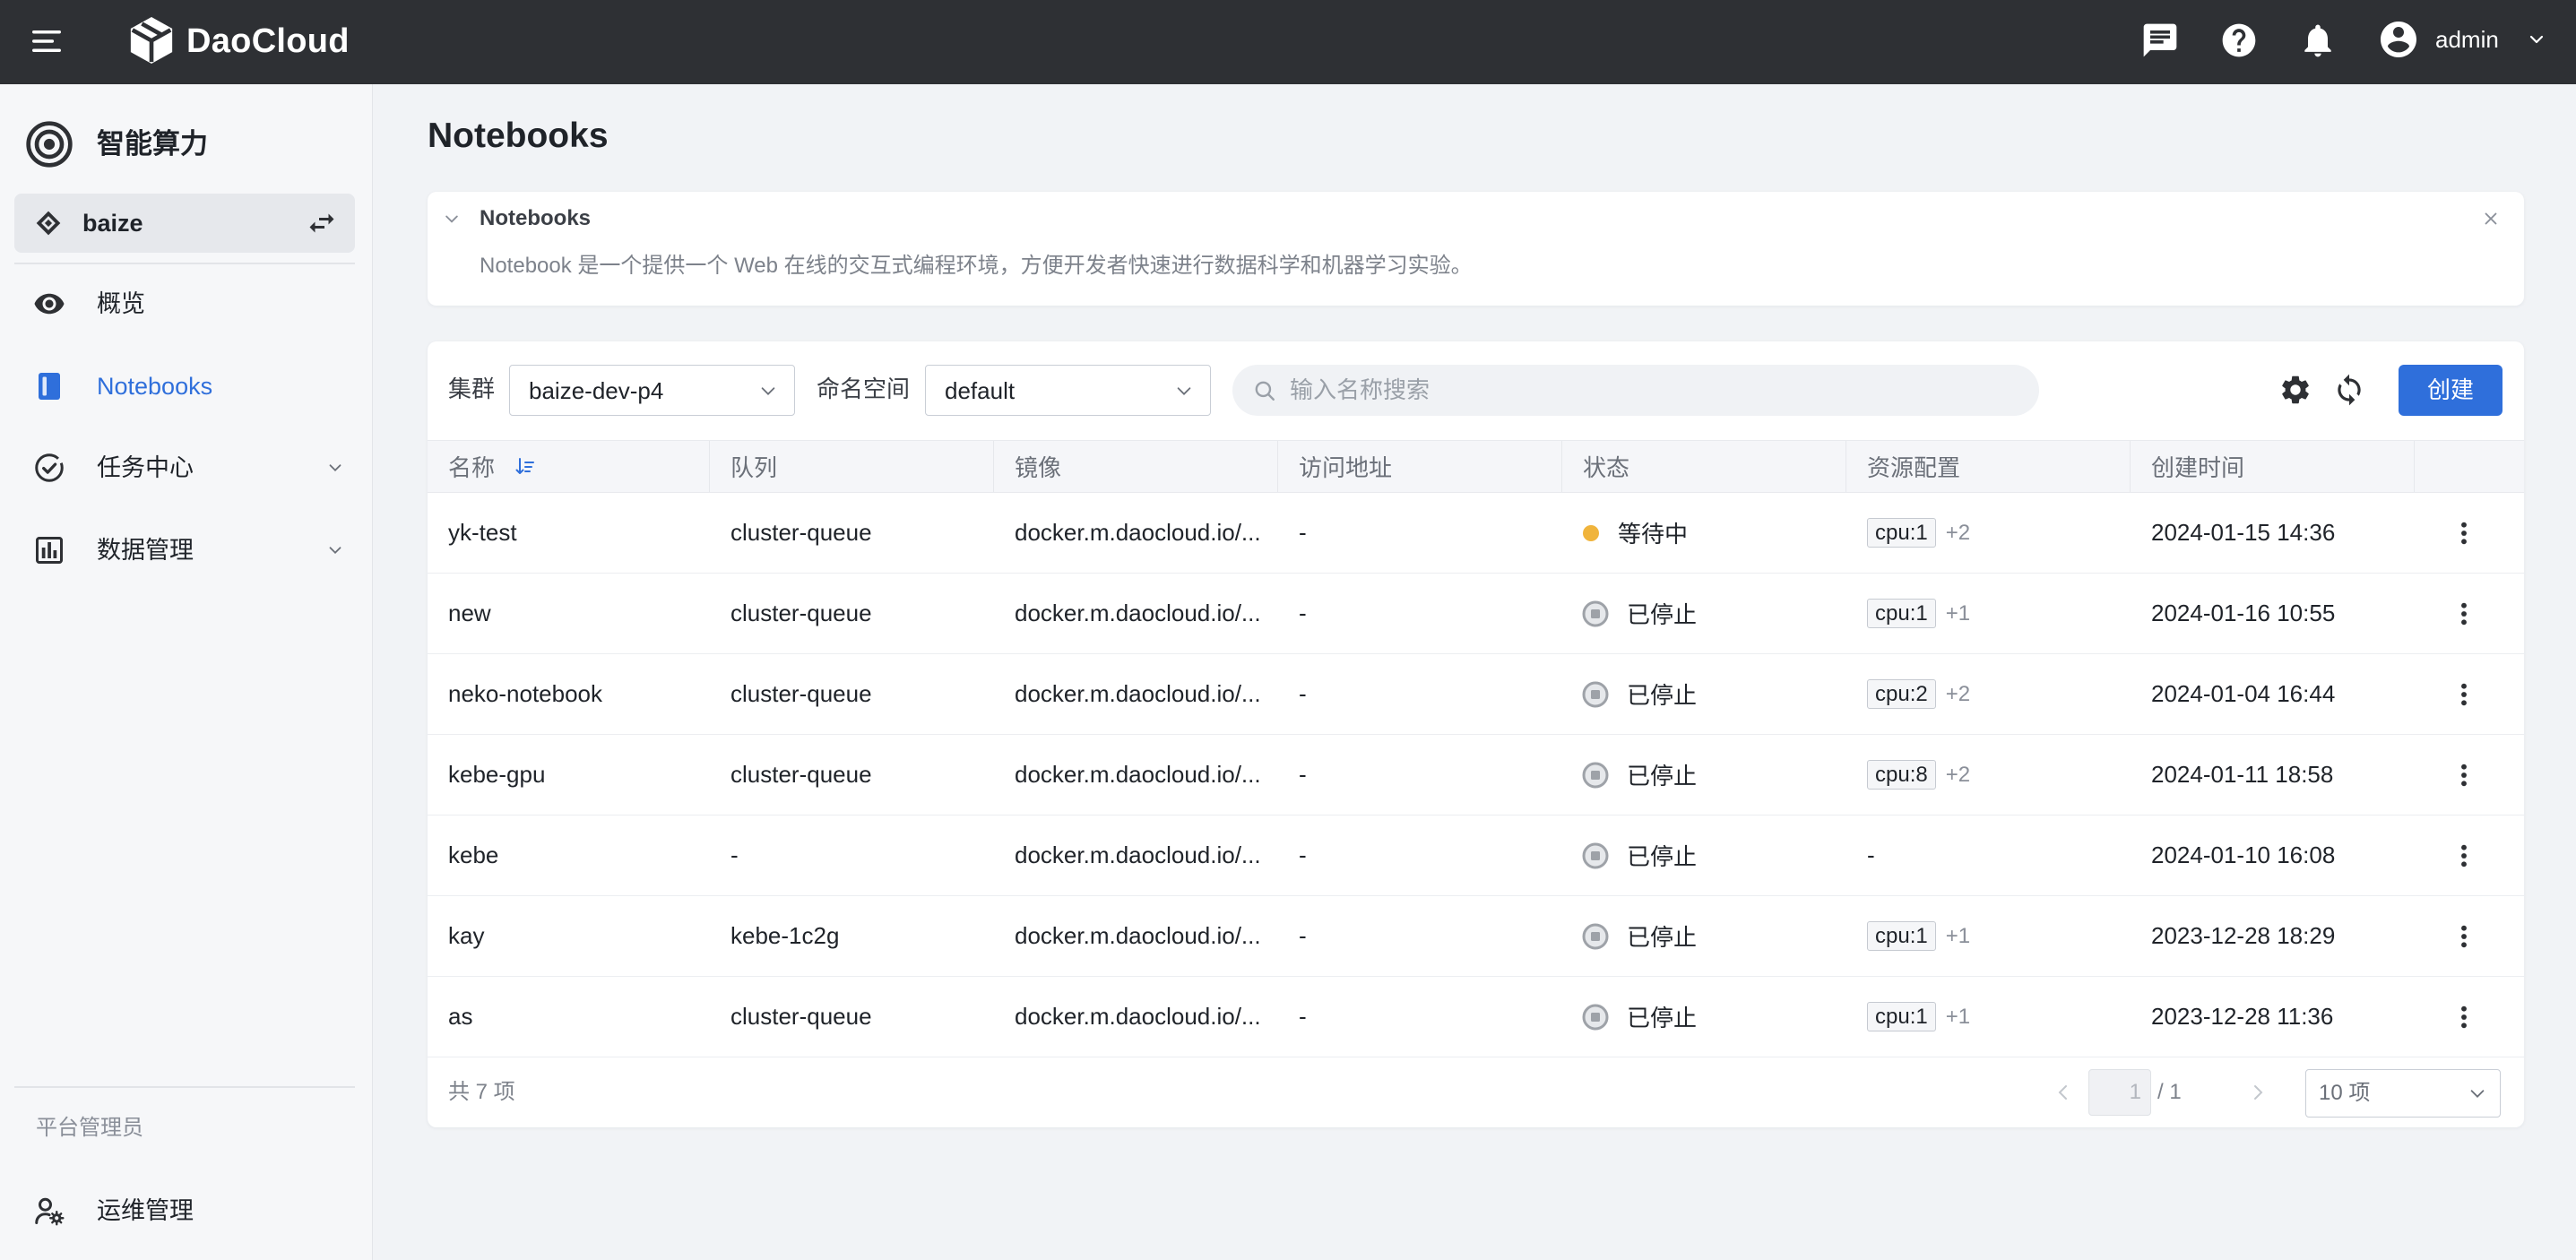 The width and height of the screenshot is (2576, 1260). What do you see at coordinates (184, 468) in the screenshot?
I see `sidebar-item-task-center: 任务中心` at bounding box center [184, 468].